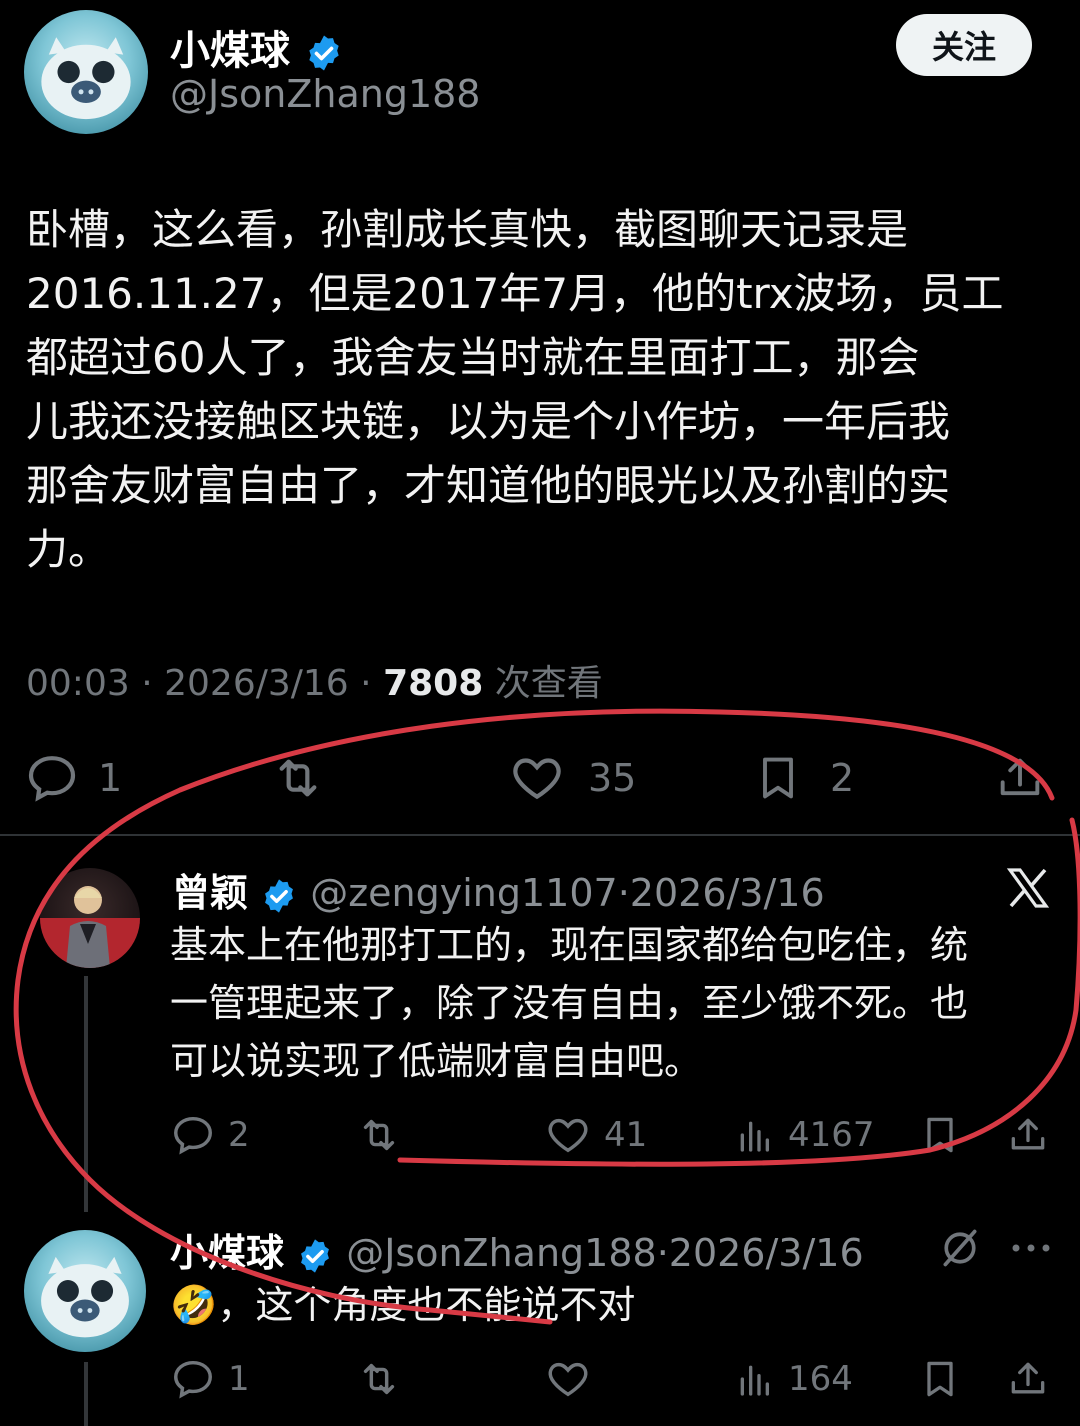 Image resolution: width=1080 pixels, height=1426 pixels. Describe the element at coordinates (433, 683) in the screenshot. I see `views-count: 7808` at that location.